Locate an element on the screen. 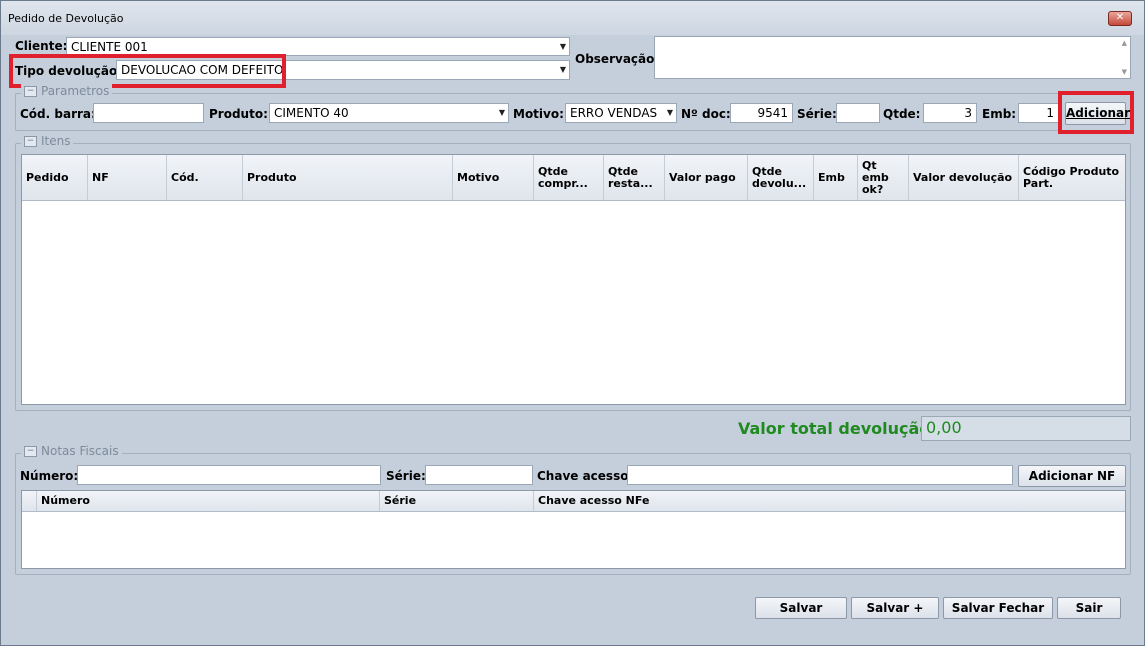 The width and height of the screenshot is (1145, 646). adicionar-highlight is located at coordinates (1096, 112).